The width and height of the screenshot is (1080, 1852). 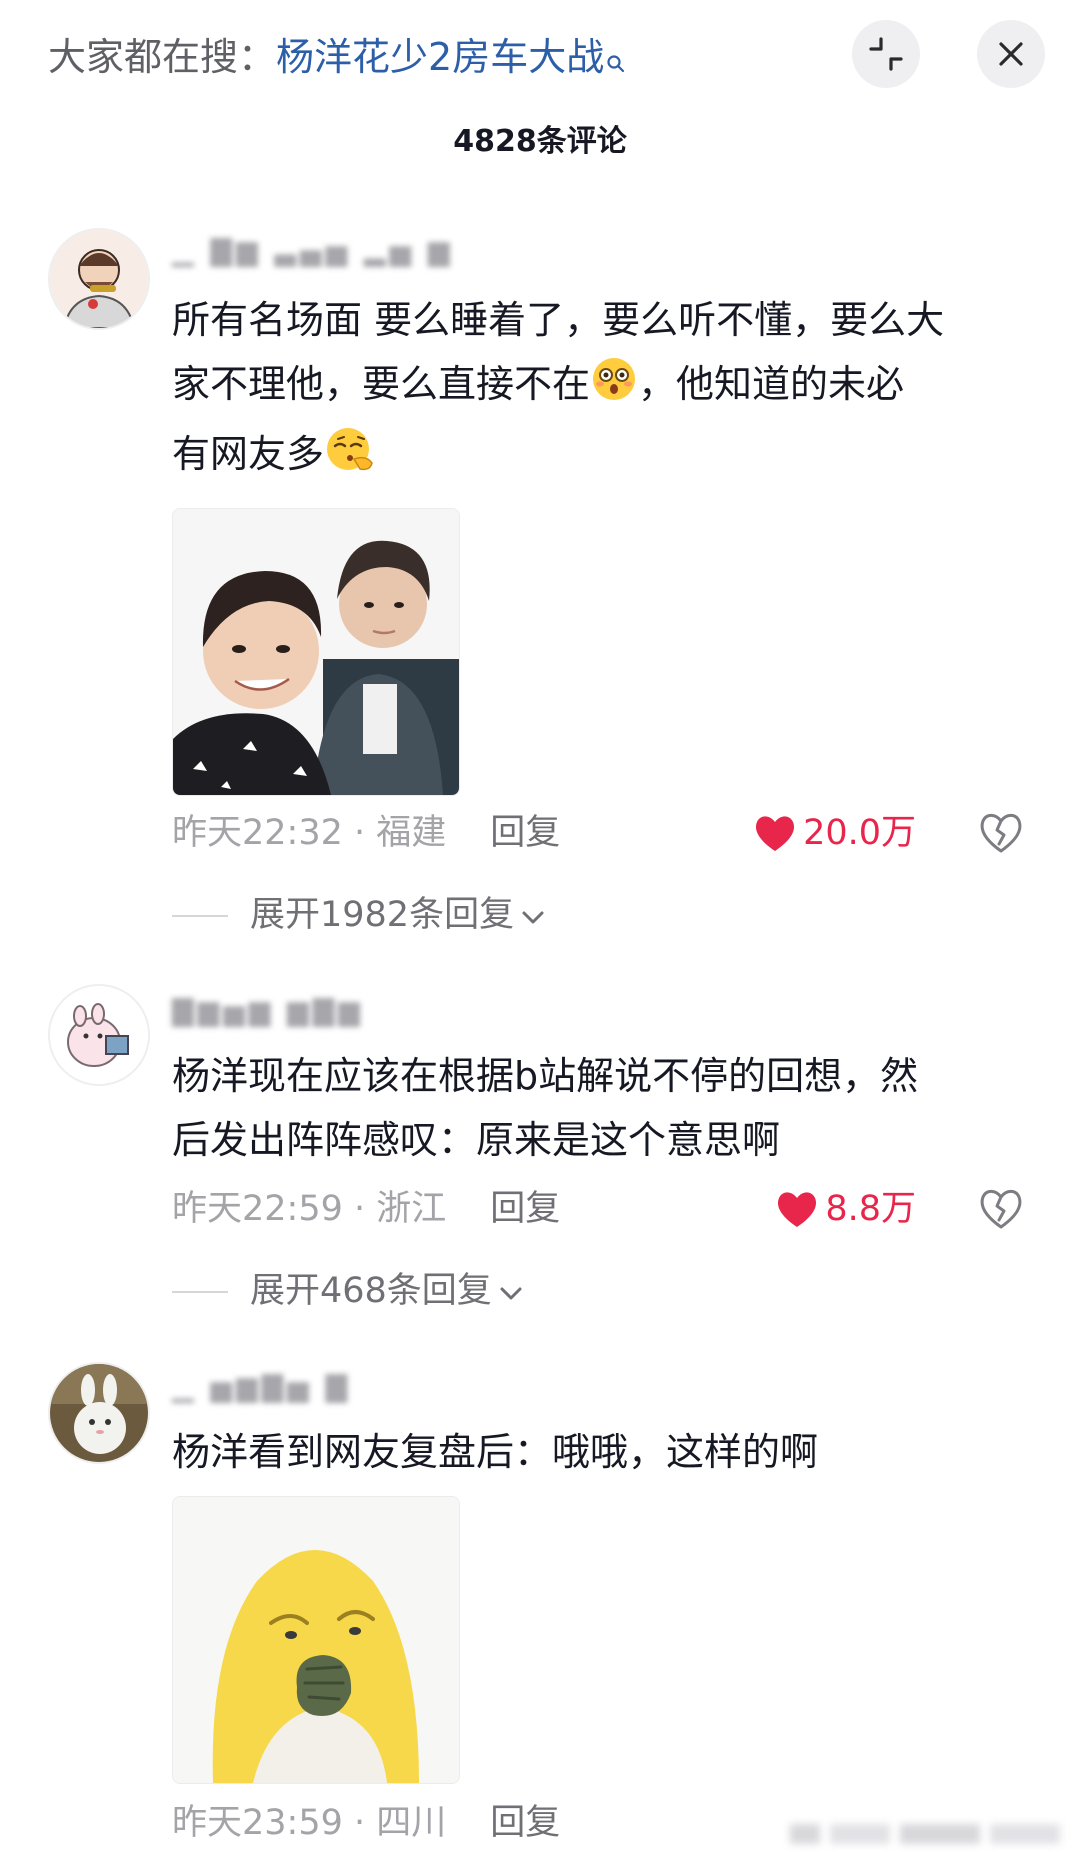 What do you see at coordinates (558, 320) in the screenshot?
I see `comment-text-line: 所有名场面 要么睡着了，要么听不懂，要么大` at bounding box center [558, 320].